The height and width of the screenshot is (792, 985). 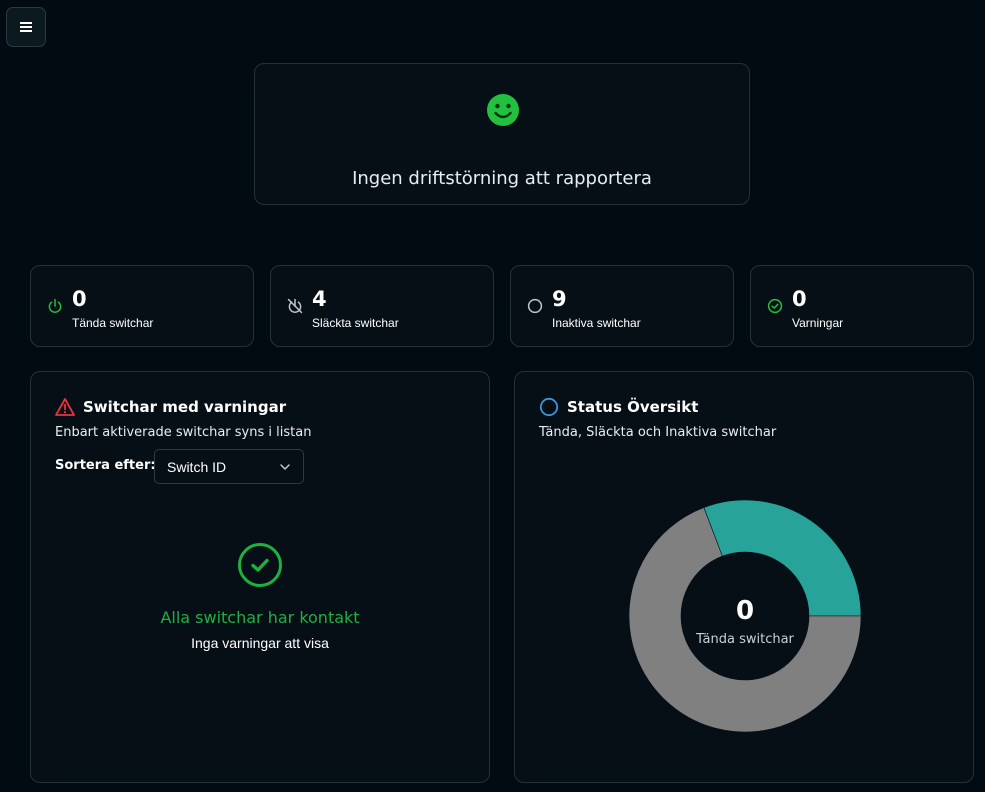 I want to click on donut-center-label: Tända switchar, so click(x=745, y=639).